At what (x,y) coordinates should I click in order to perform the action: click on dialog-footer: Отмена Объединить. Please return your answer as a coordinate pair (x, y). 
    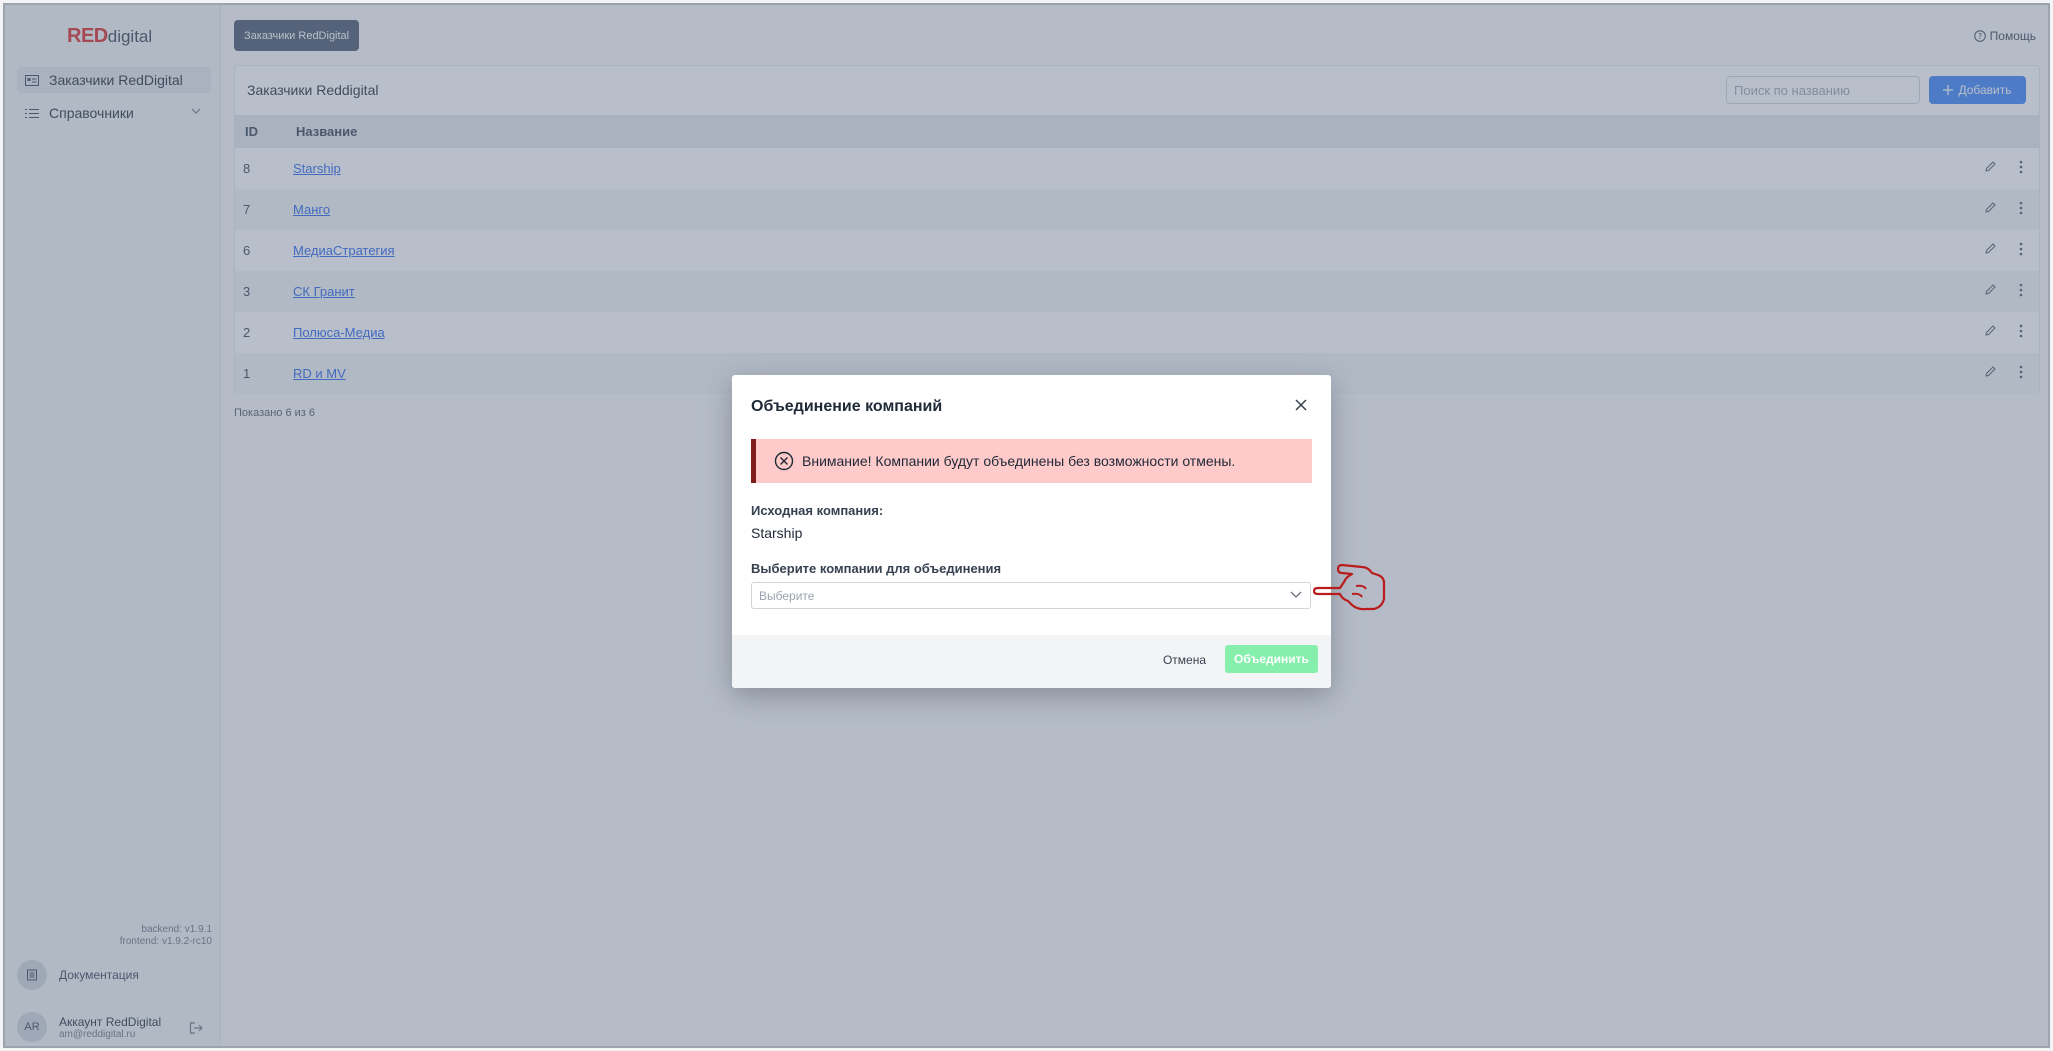
    Looking at the image, I should click on (1031, 661).